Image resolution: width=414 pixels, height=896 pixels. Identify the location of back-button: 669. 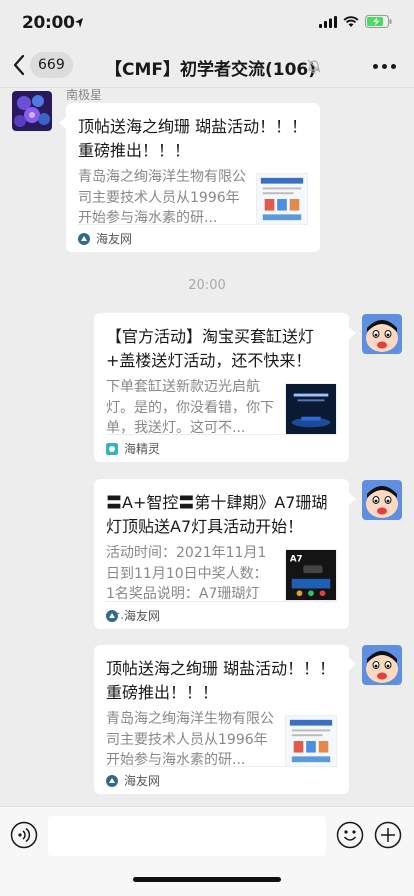
(42, 65).